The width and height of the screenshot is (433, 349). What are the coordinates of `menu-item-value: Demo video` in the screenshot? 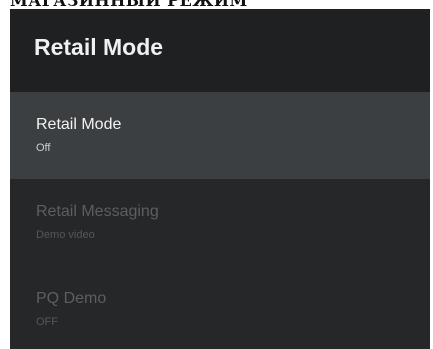 It's located at (65, 235).